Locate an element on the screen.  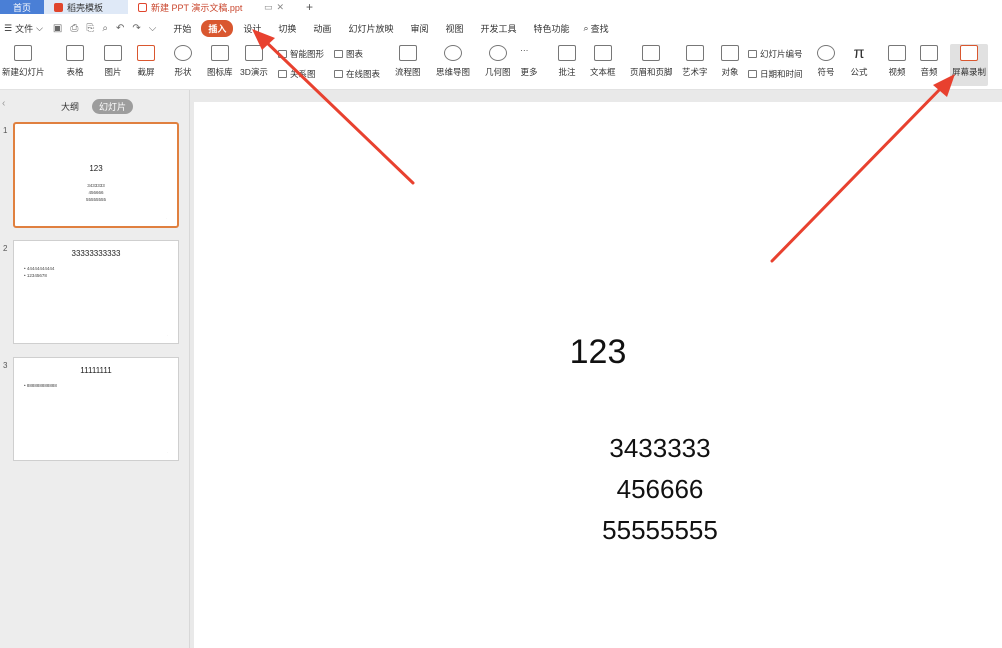
new-slide-icon is located at coordinates (23, 53).